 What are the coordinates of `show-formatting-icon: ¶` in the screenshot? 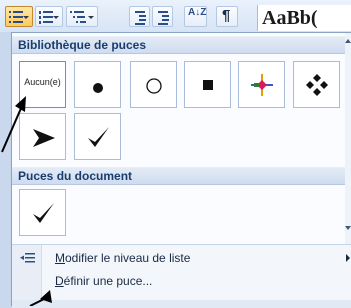 It's located at (226, 15).